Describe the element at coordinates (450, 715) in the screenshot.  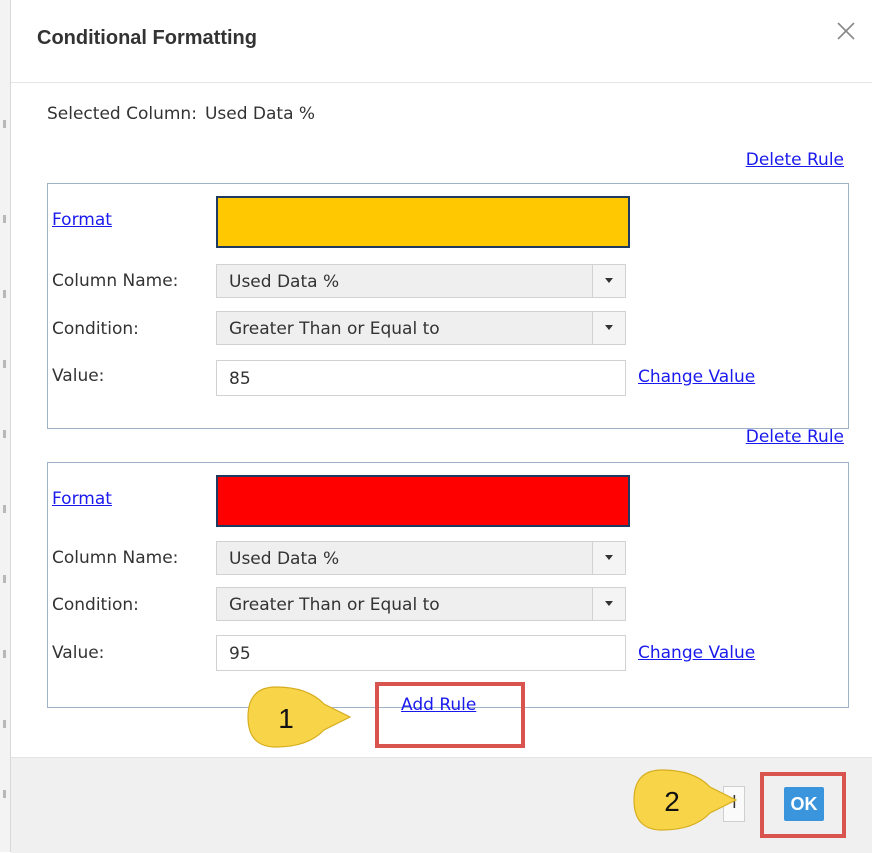
I see `highlight-box-add-rule` at that location.